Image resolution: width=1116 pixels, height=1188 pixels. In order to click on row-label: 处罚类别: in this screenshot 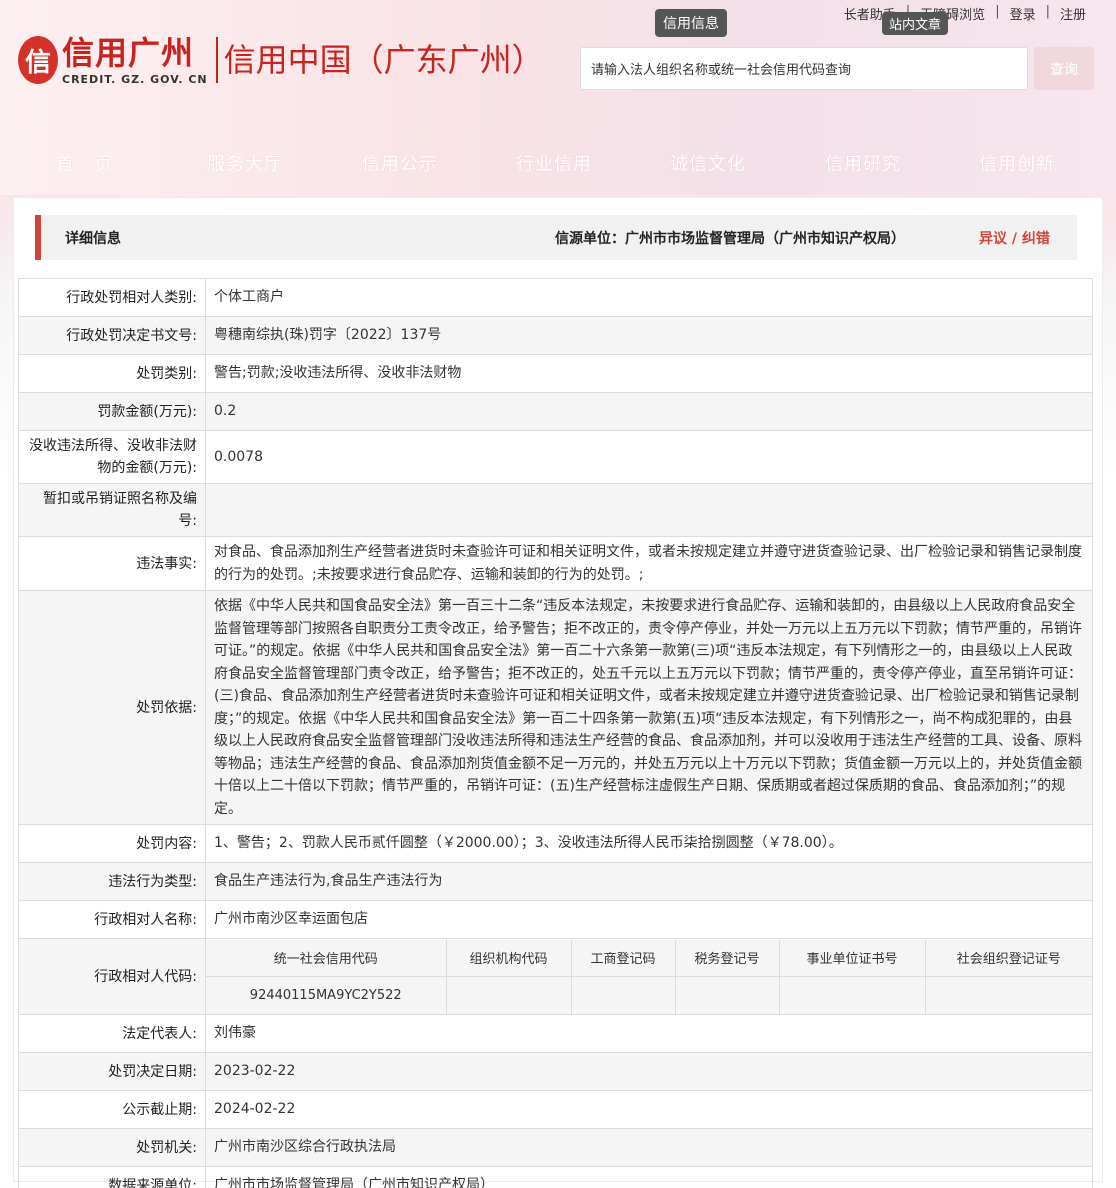, I will do `click(112, 373)`.